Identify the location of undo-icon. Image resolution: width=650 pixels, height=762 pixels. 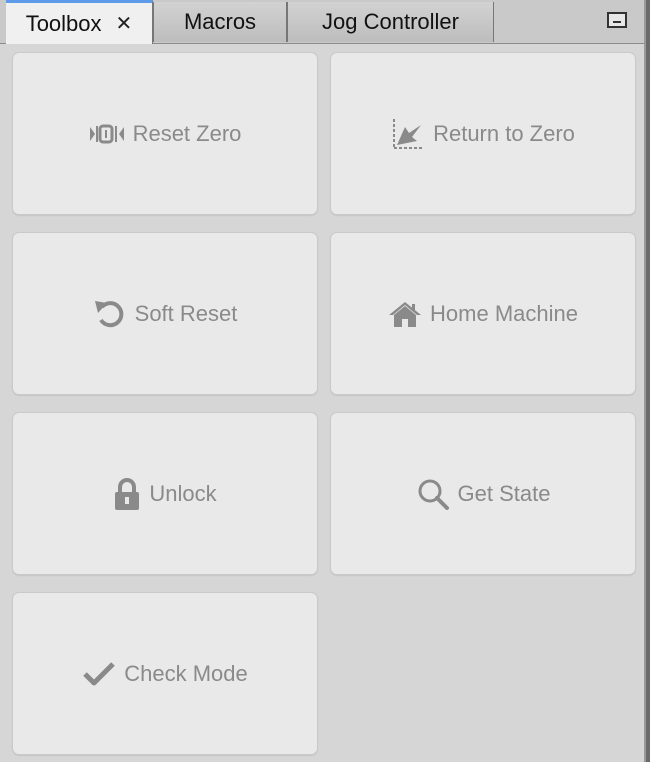
(110, 314).